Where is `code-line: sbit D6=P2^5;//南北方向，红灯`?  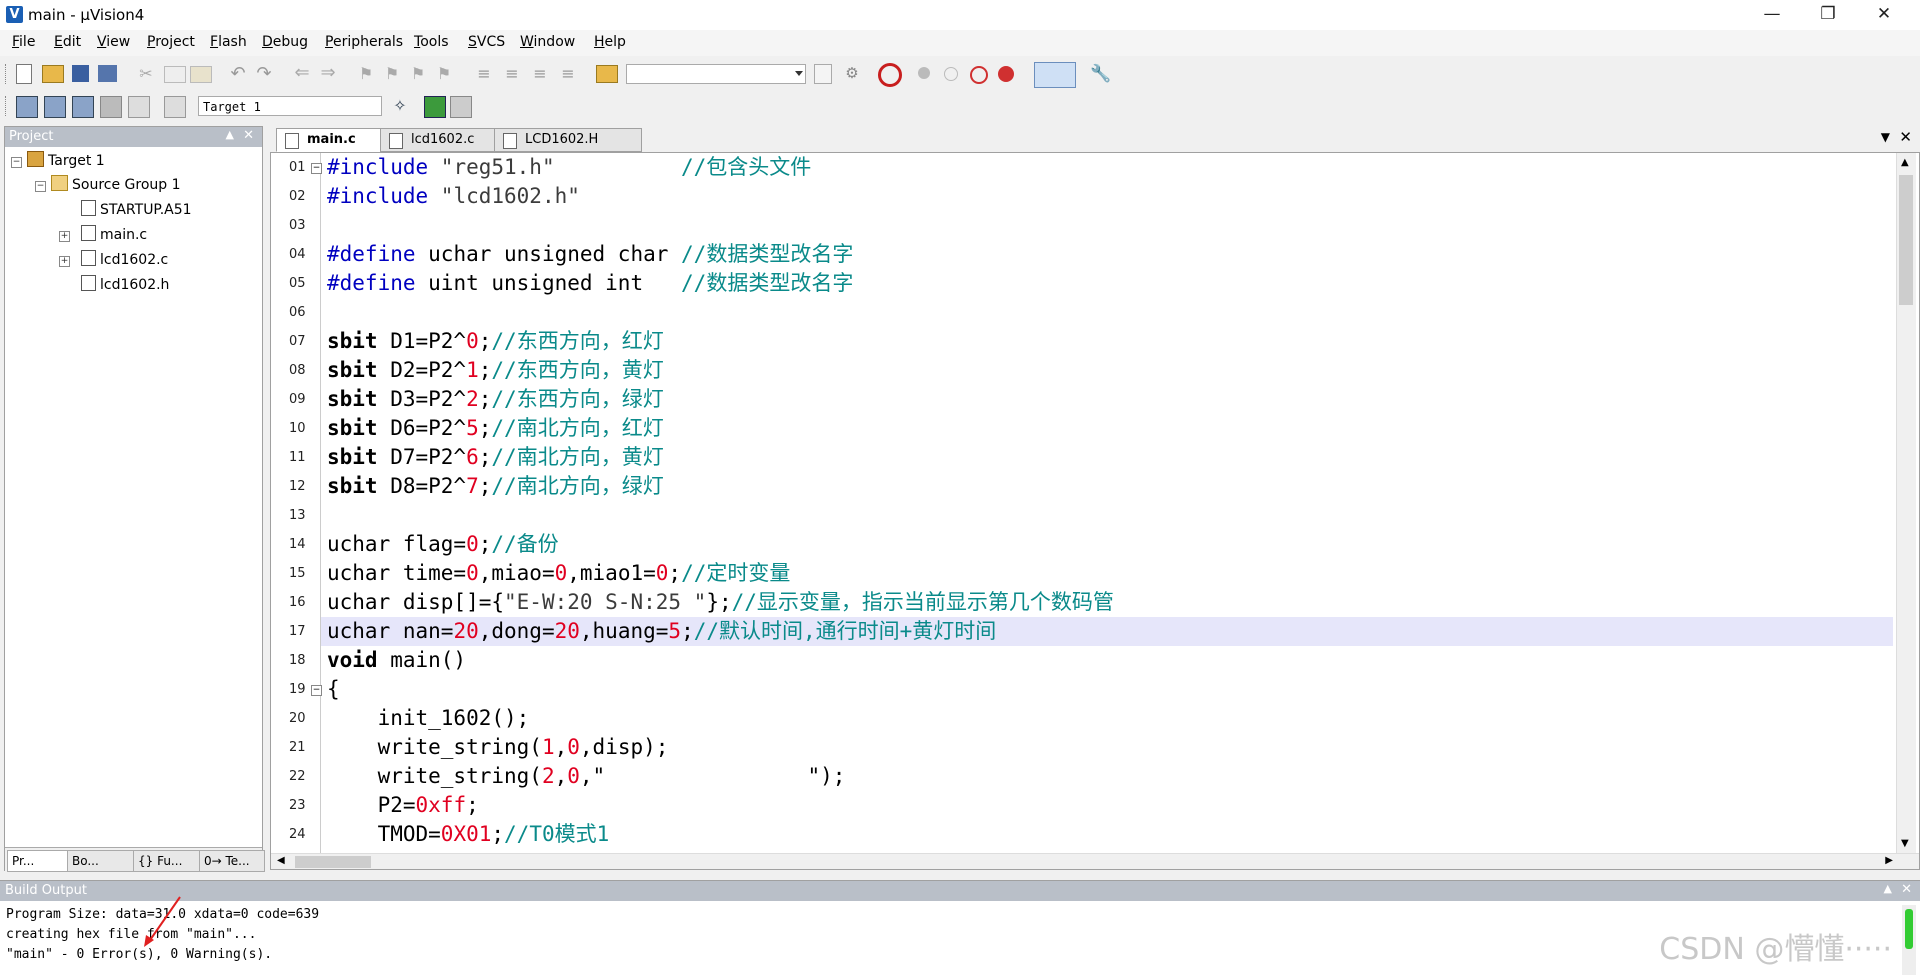 code-line: sbit D6=P2^5;//南北方向，红灯 is located at coordinates (495, 428).